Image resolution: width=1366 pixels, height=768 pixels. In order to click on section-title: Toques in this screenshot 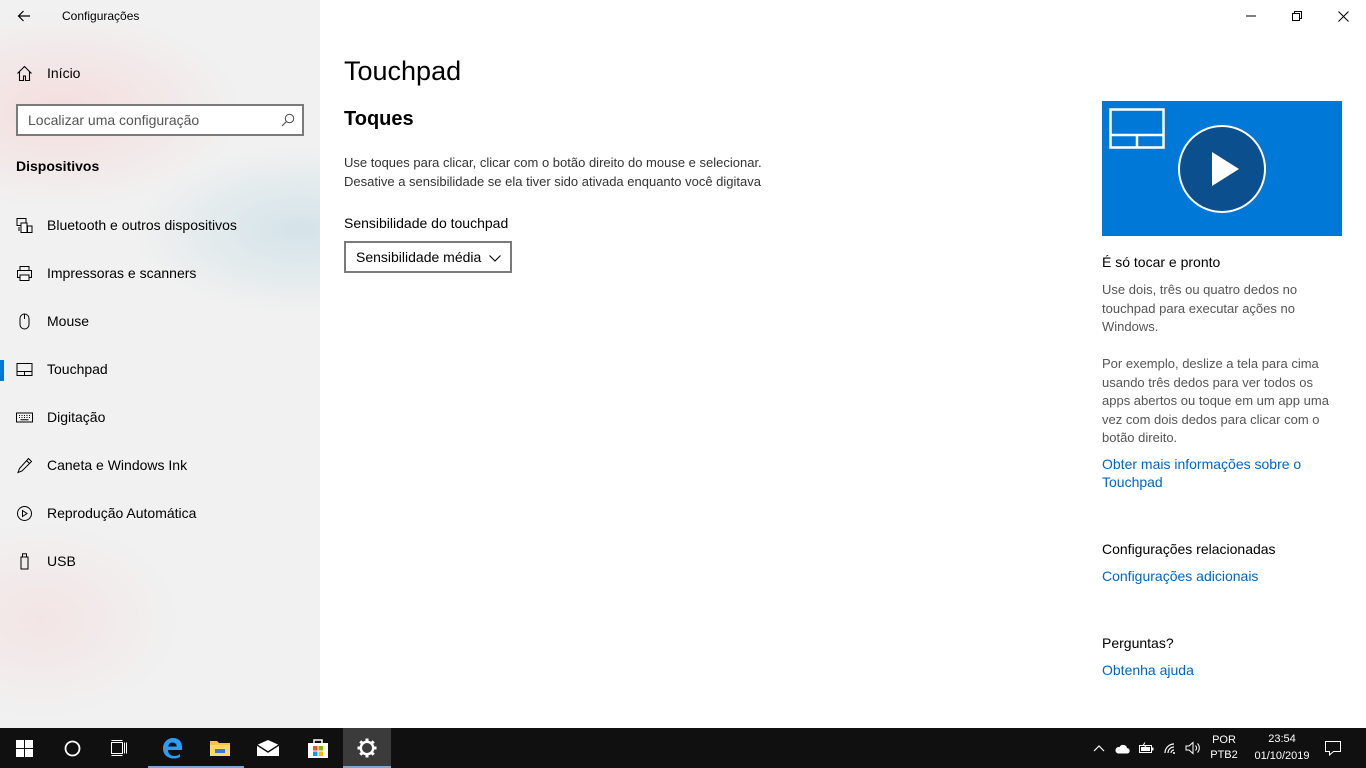, I will do `click(379, 119)`.